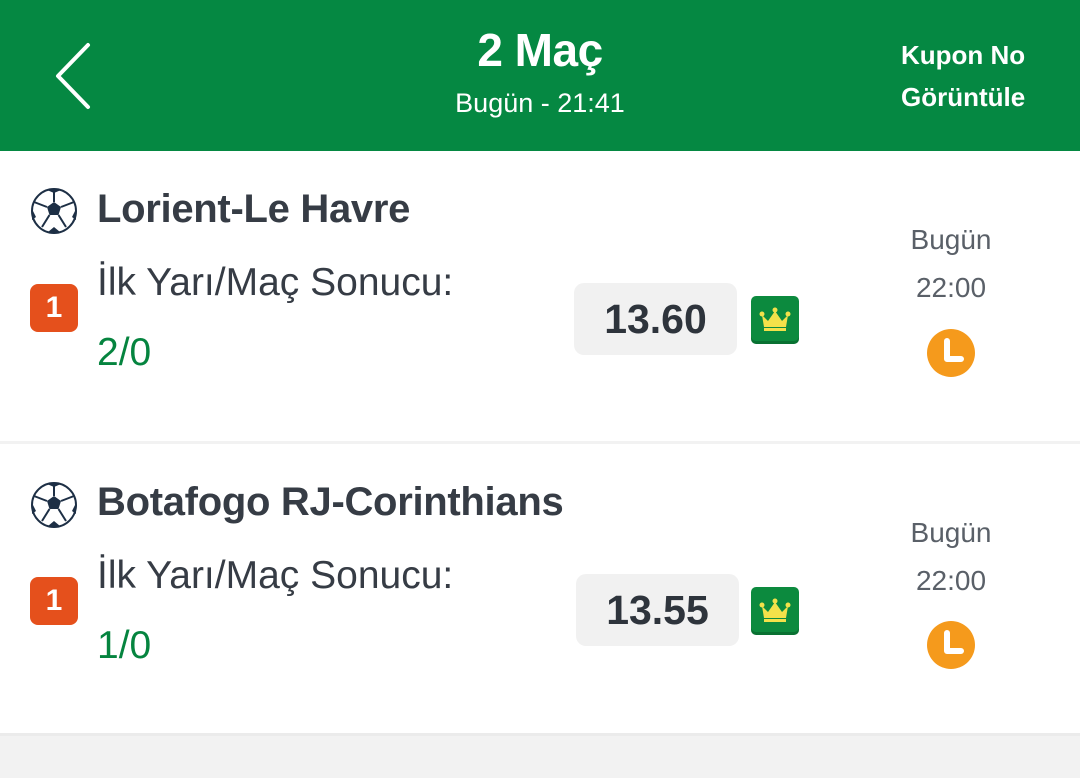  Describe the element at coordinates (124, 645) in the screenshot. I see `selection-value: 1/0` at that location.